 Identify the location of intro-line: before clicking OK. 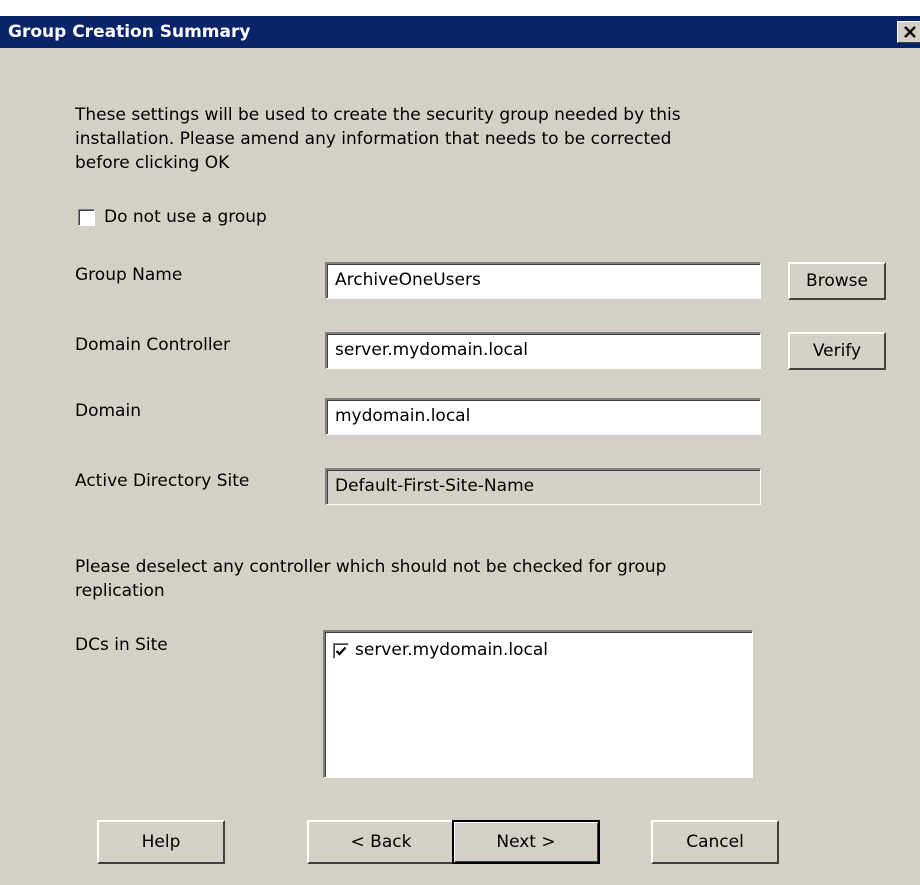
(152, 163).